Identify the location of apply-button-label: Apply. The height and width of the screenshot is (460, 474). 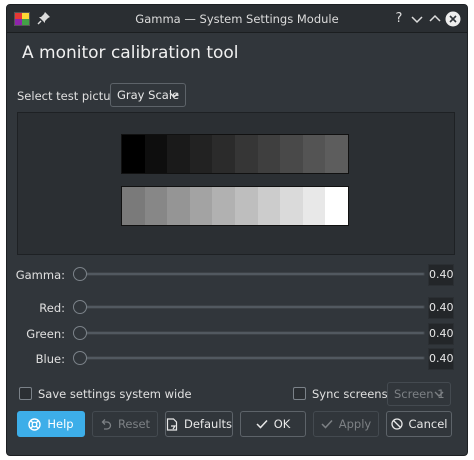
(355, 424).